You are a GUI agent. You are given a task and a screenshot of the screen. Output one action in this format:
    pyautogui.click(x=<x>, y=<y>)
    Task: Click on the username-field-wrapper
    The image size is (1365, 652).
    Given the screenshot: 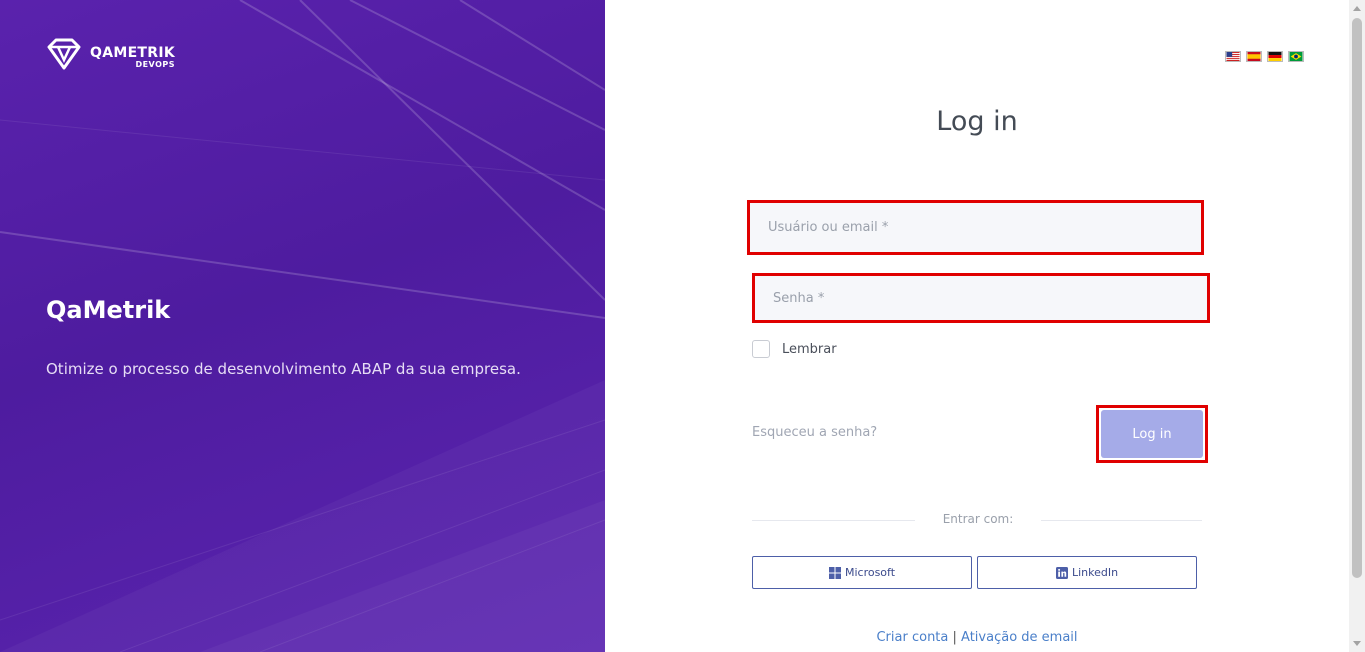 What is the action you would take?
    pyautogui.click(x=975, y=227)
    